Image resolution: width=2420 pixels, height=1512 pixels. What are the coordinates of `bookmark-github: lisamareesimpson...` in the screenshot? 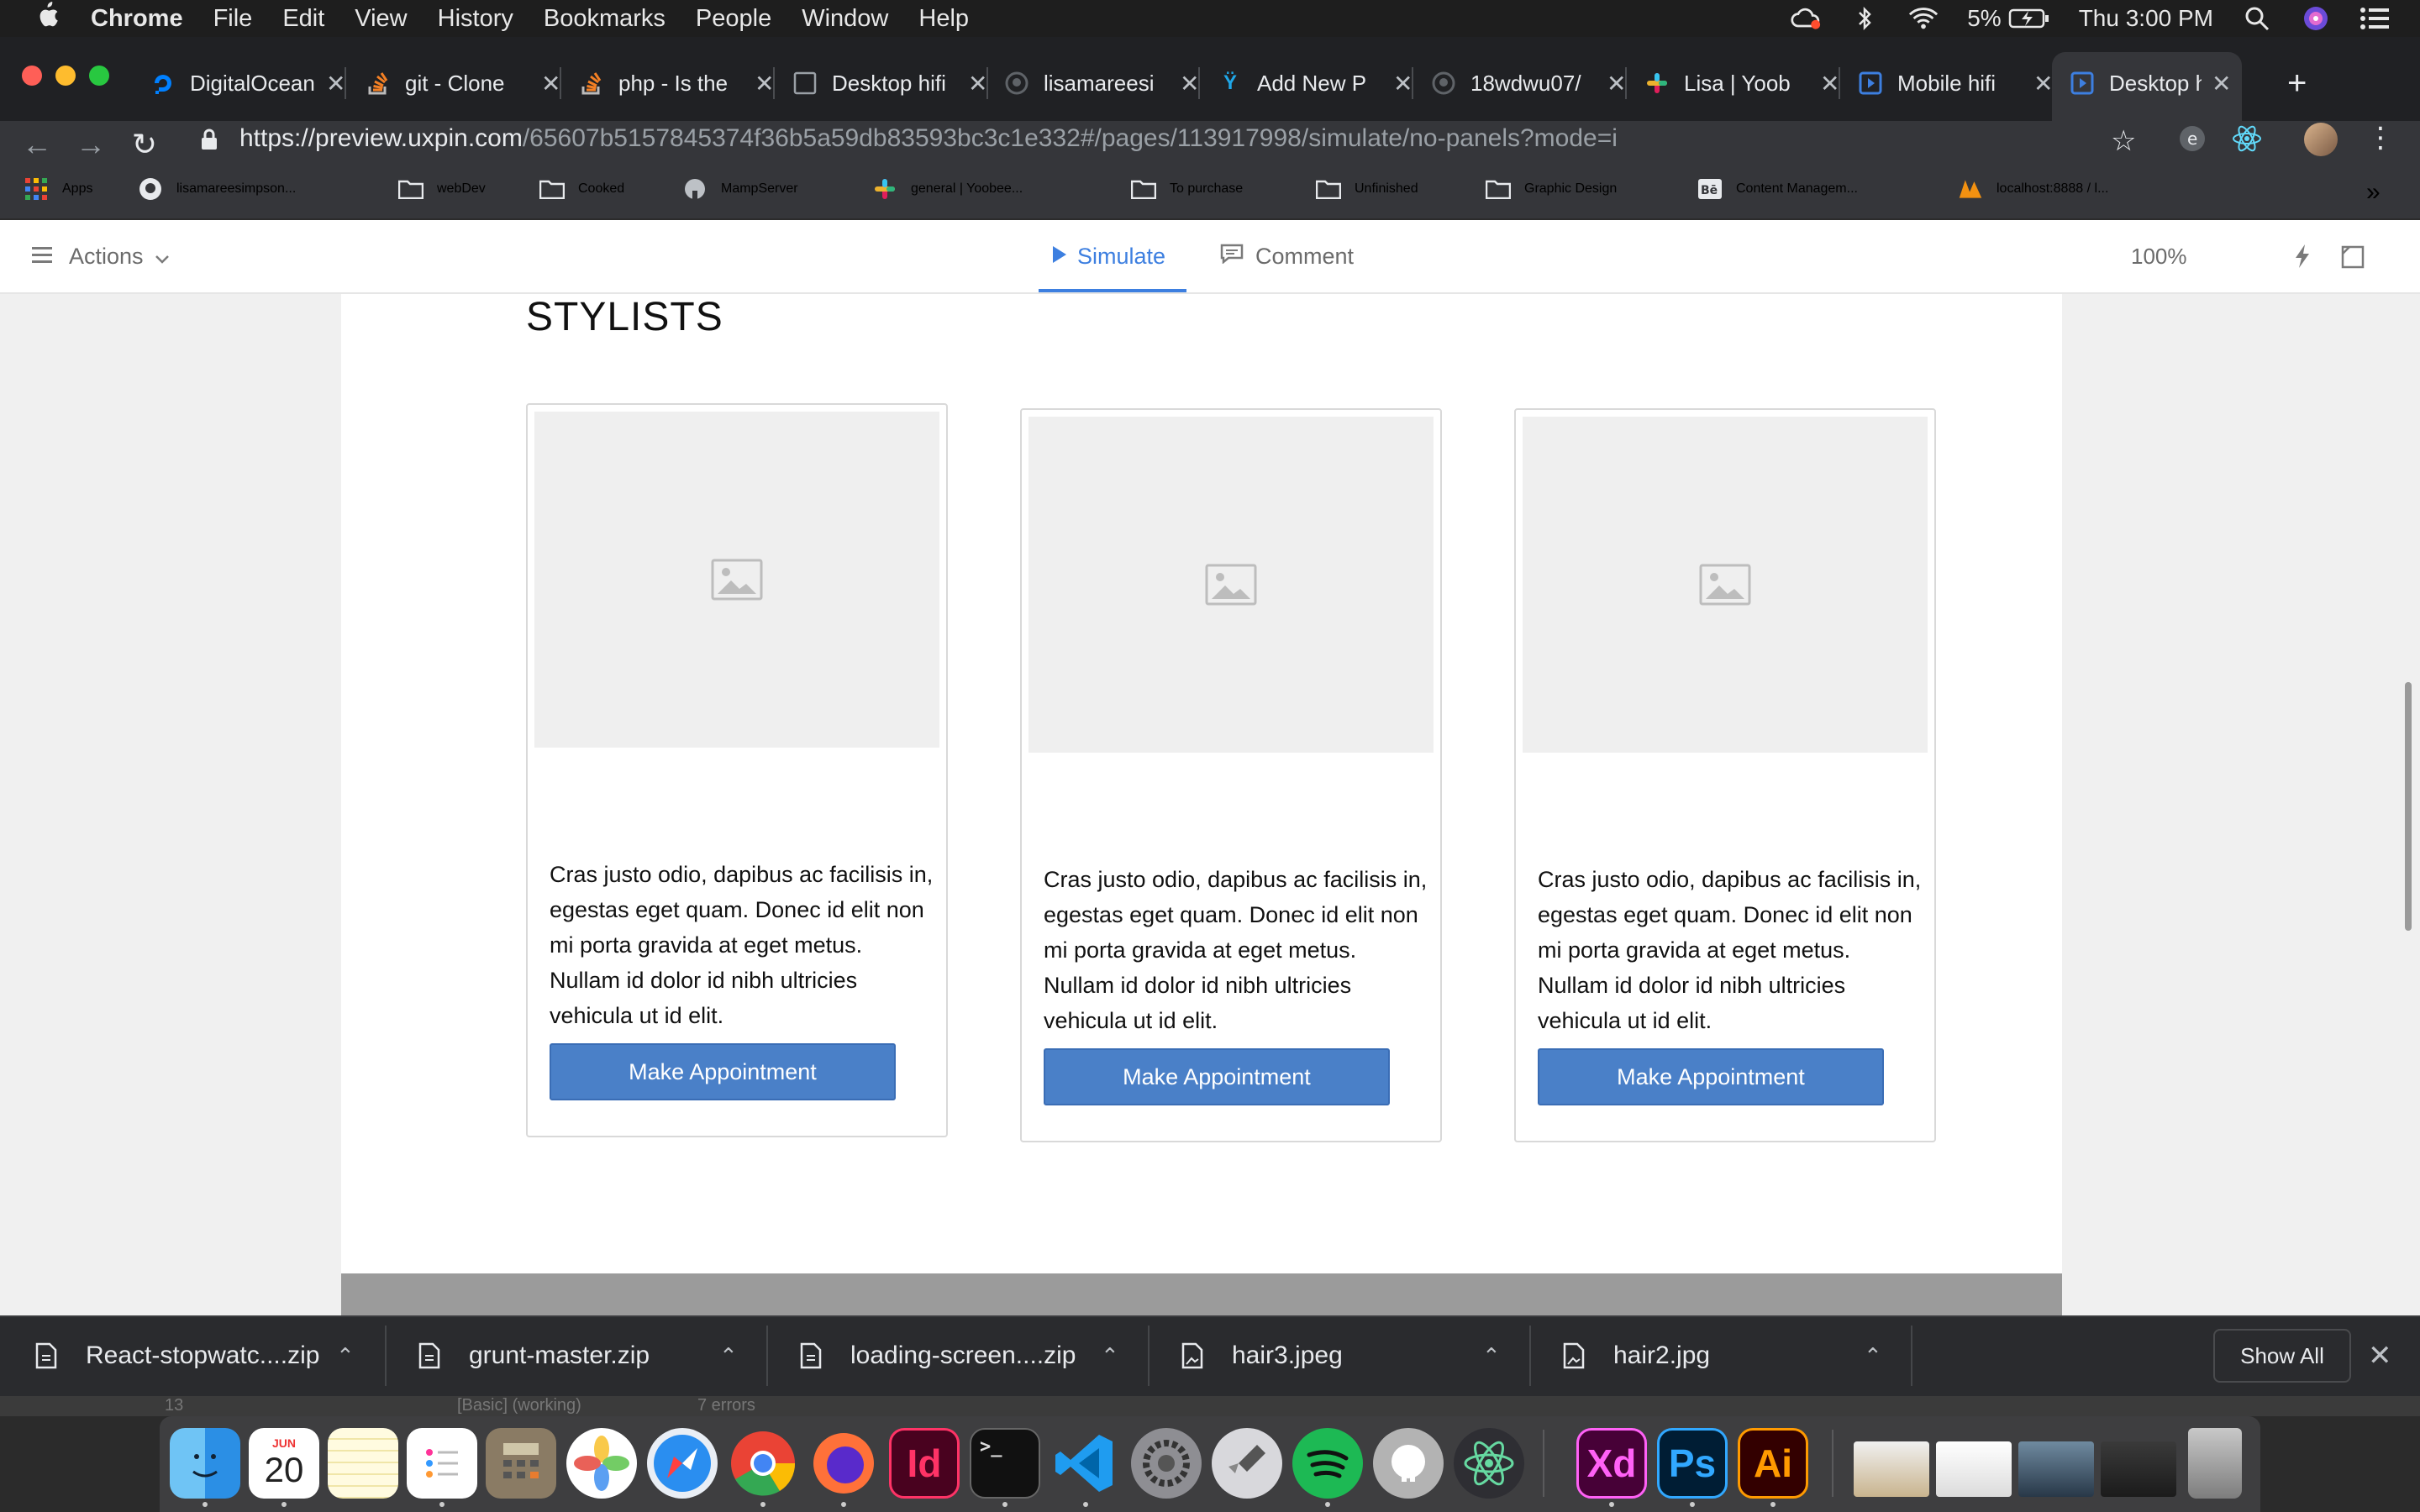 It's located at (217, 189).